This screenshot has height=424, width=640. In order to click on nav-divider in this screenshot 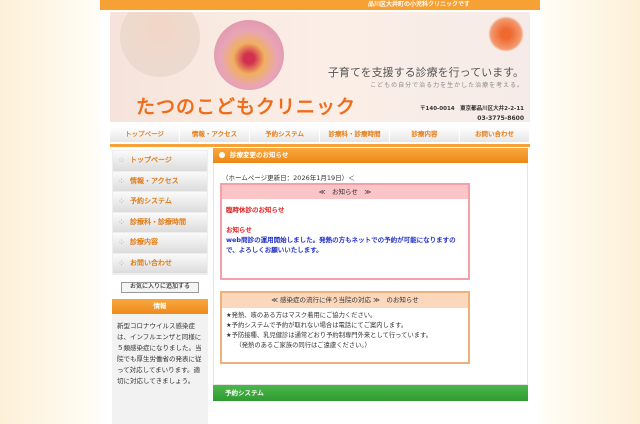, I will do `click(320, 145)`.